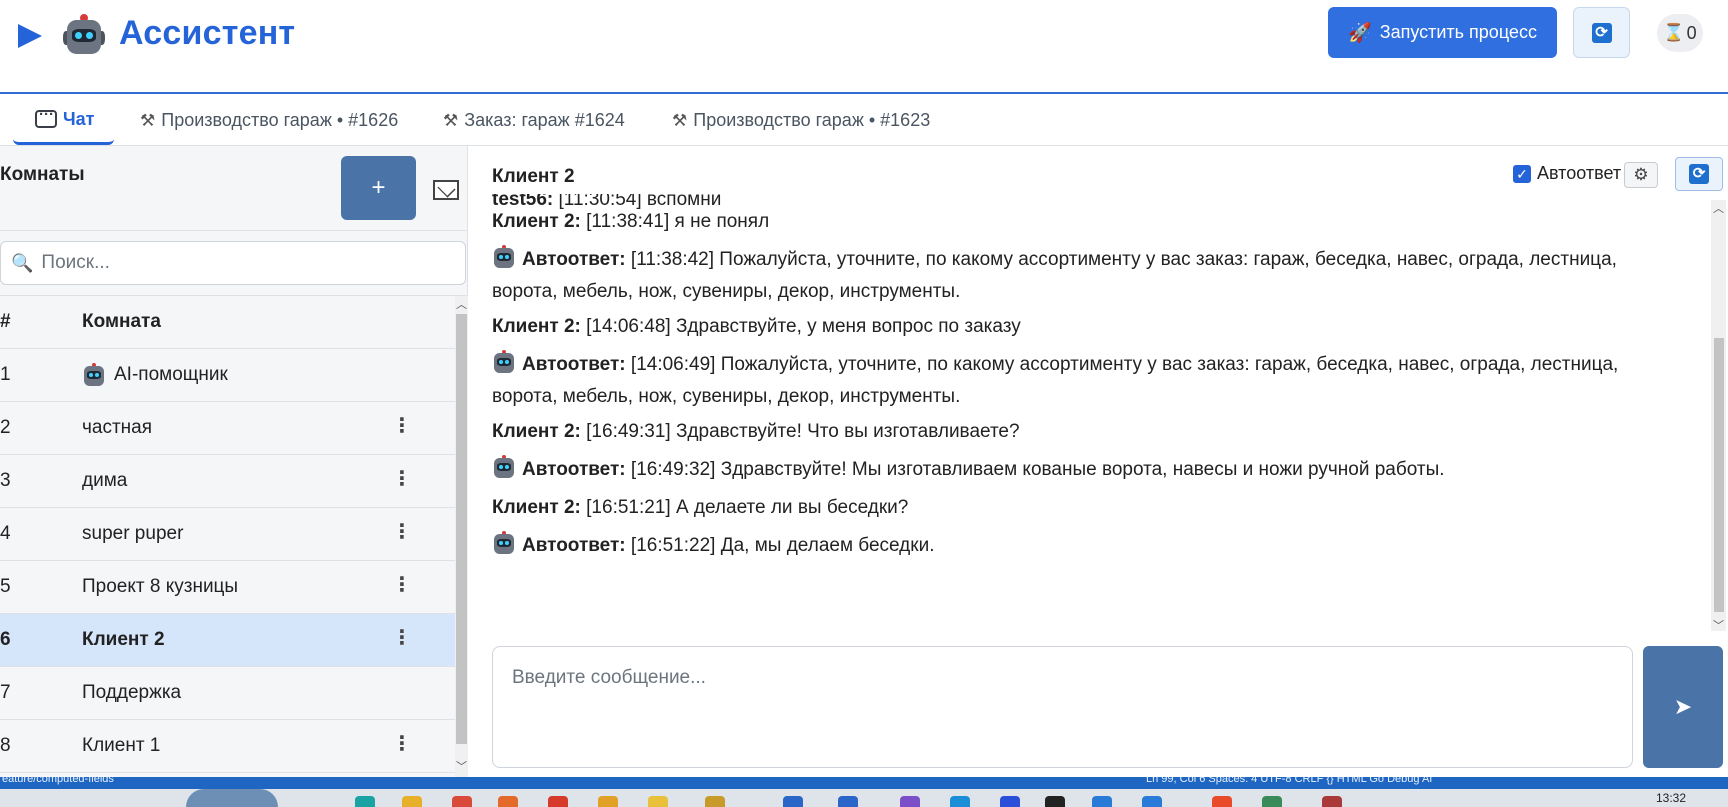  Describe the element at coordinates (117, 427) in the screenshot. I see `room-name: частная` at that location.